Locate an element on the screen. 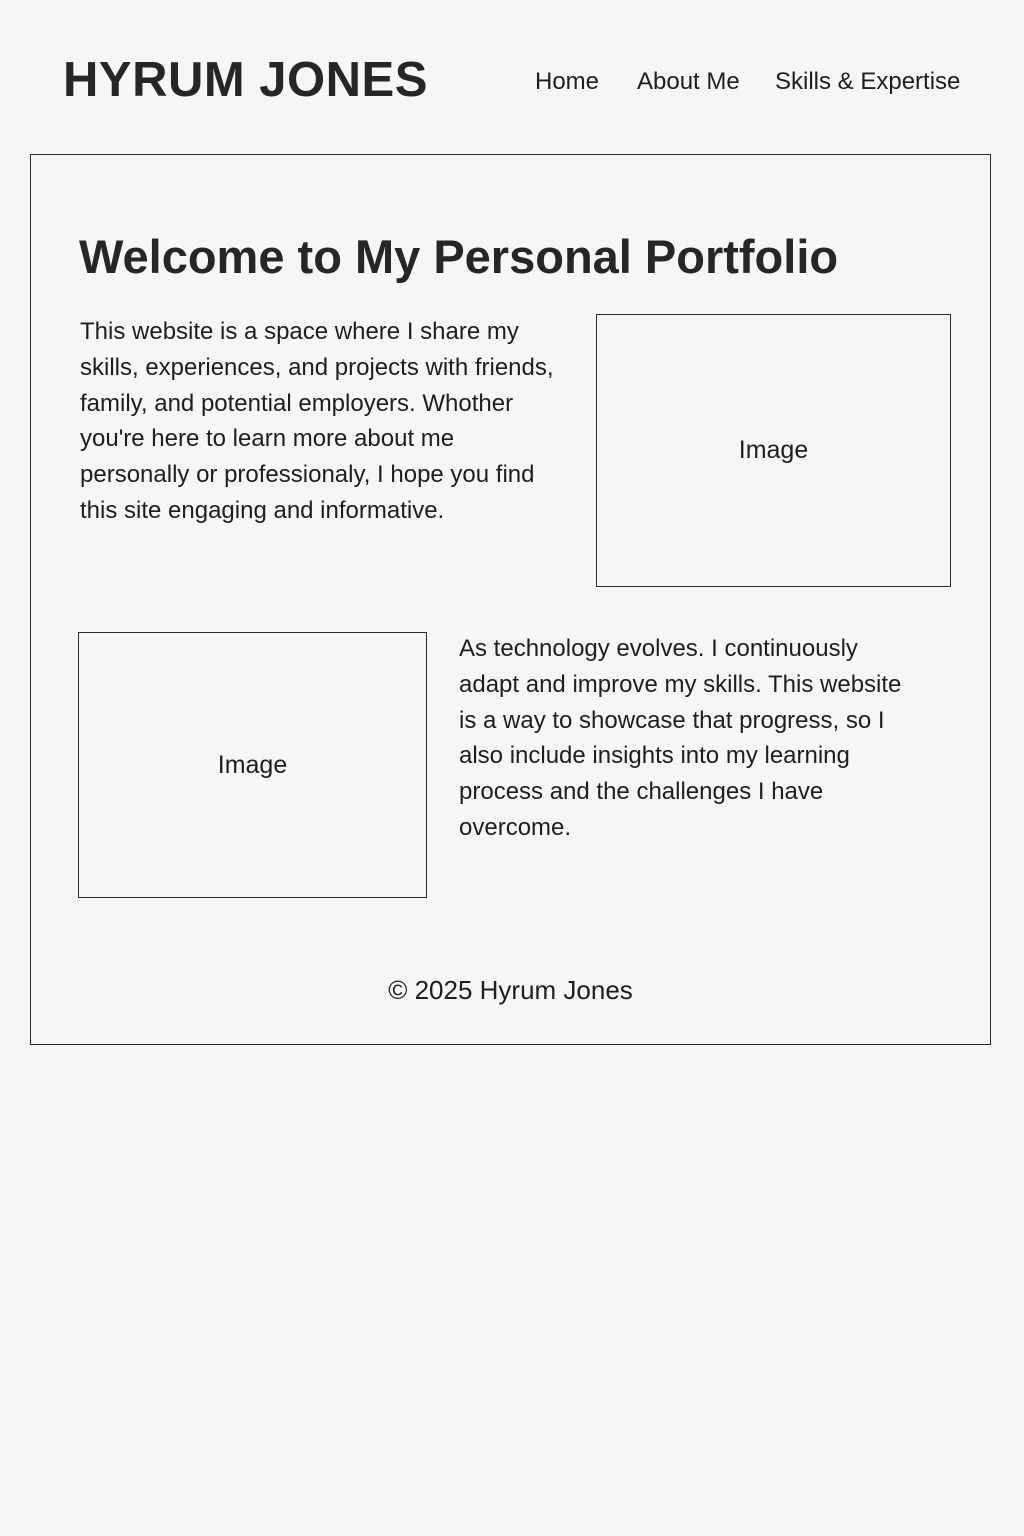 Image resolution: width=1024 pixels, height=1536 pixels. image-placeholder-left: Image is located at coordinates (252, 765).